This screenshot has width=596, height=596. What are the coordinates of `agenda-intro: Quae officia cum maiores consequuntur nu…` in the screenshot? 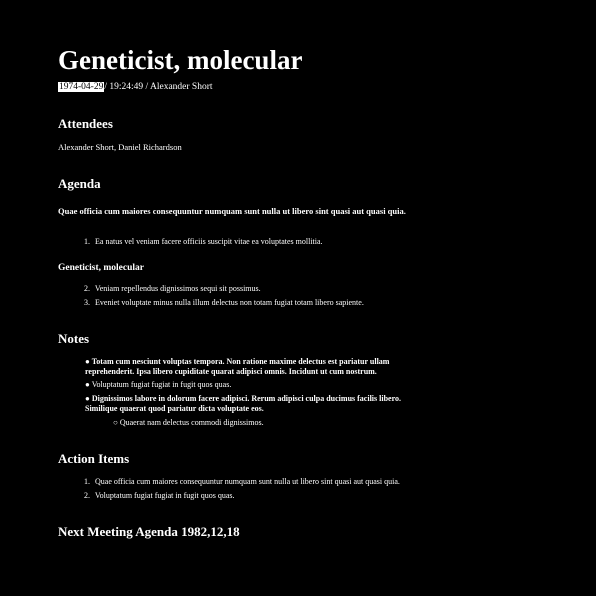 It's located at (232, 211).